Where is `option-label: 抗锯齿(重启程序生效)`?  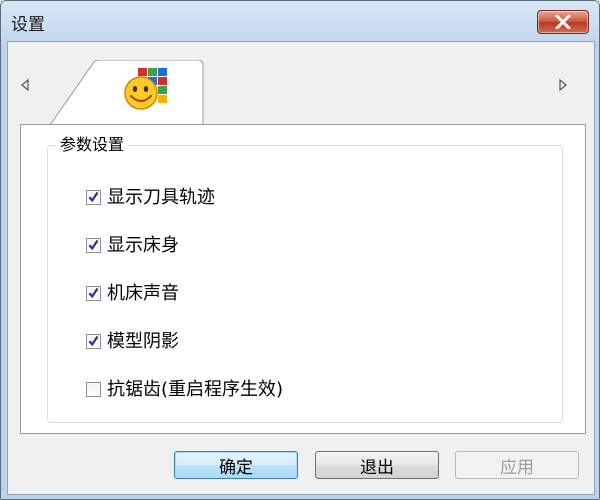
option-label: 抗锯齿(重启程序生效) is located at coordinates (195, 389).